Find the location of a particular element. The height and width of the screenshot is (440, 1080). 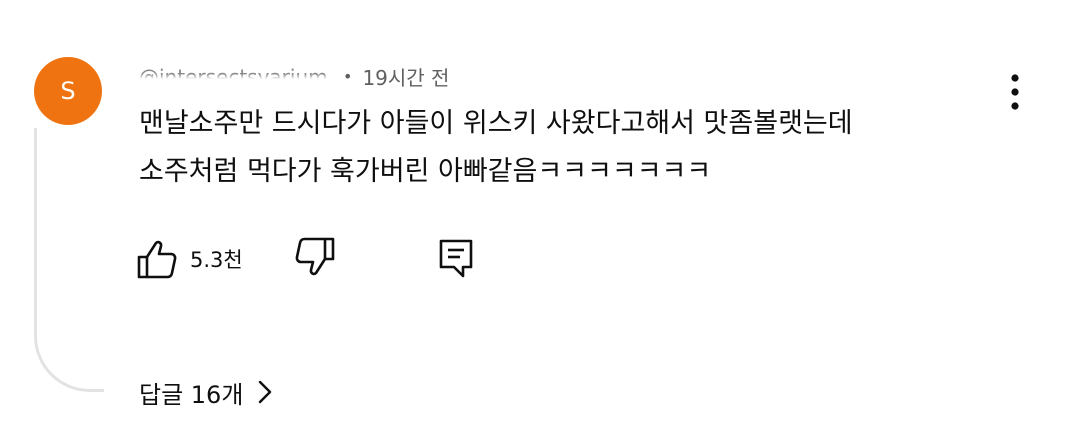

like-button: 5.3천 is located at coordinates (189, 259).